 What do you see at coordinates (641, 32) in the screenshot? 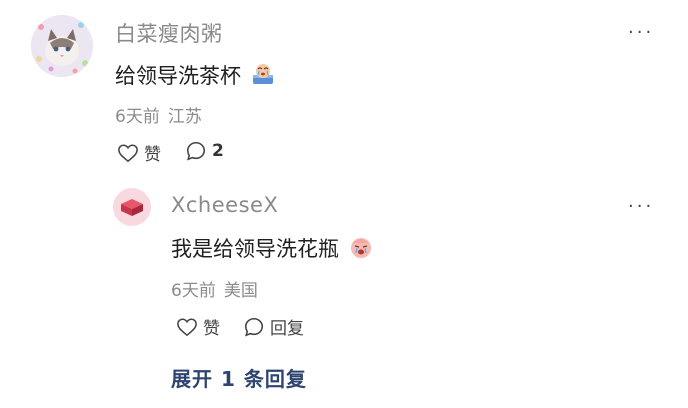
I see `comment-more-icon: ···` at bounding box center [641, 32].